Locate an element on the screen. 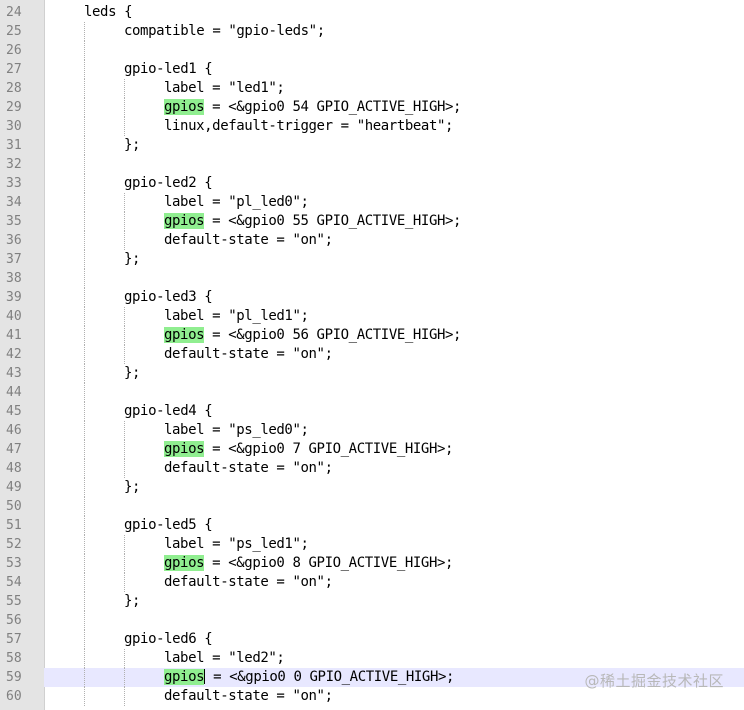 The width and height of the screenshot is (744, 710). line-number: 34 is located at coordinates (22, 202).